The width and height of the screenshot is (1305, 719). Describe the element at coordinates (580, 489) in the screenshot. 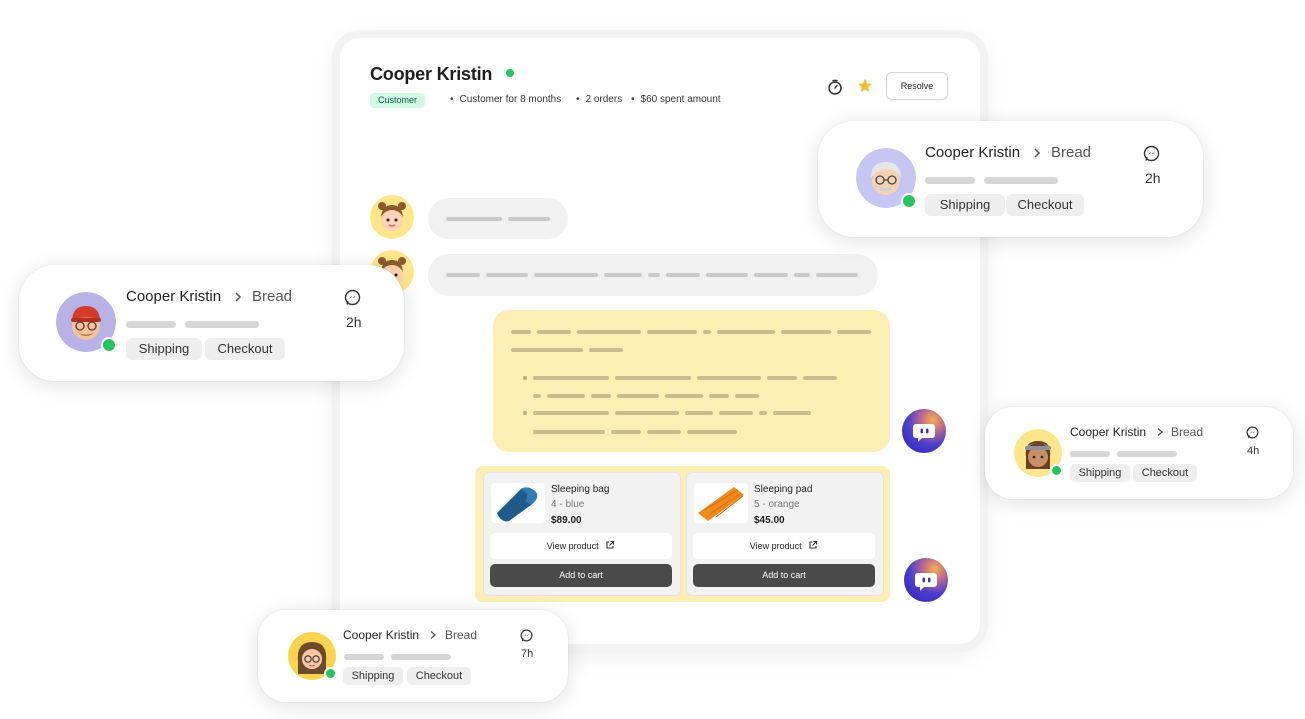

I see `product-name: Sleeping bag` at that location.